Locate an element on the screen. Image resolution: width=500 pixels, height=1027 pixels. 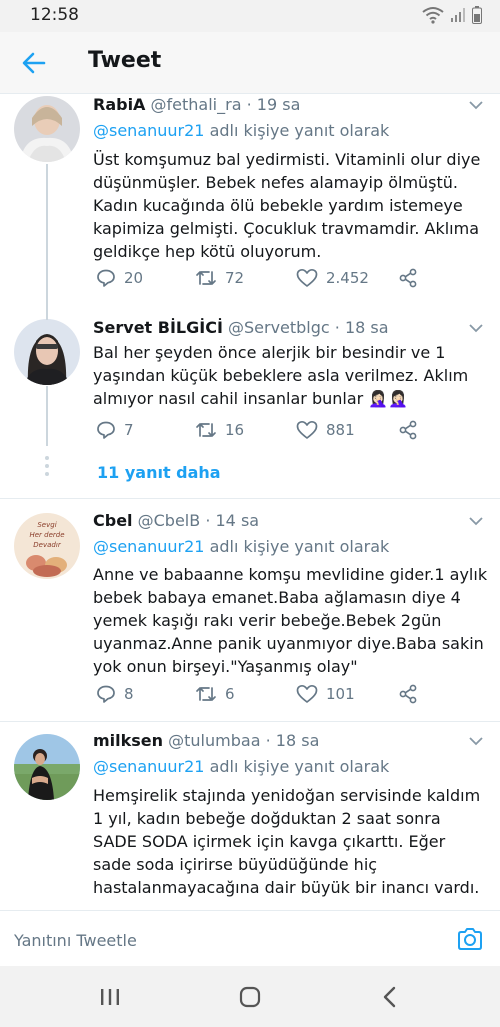
retweet-count: 72 is located at coordinates (235, 278).